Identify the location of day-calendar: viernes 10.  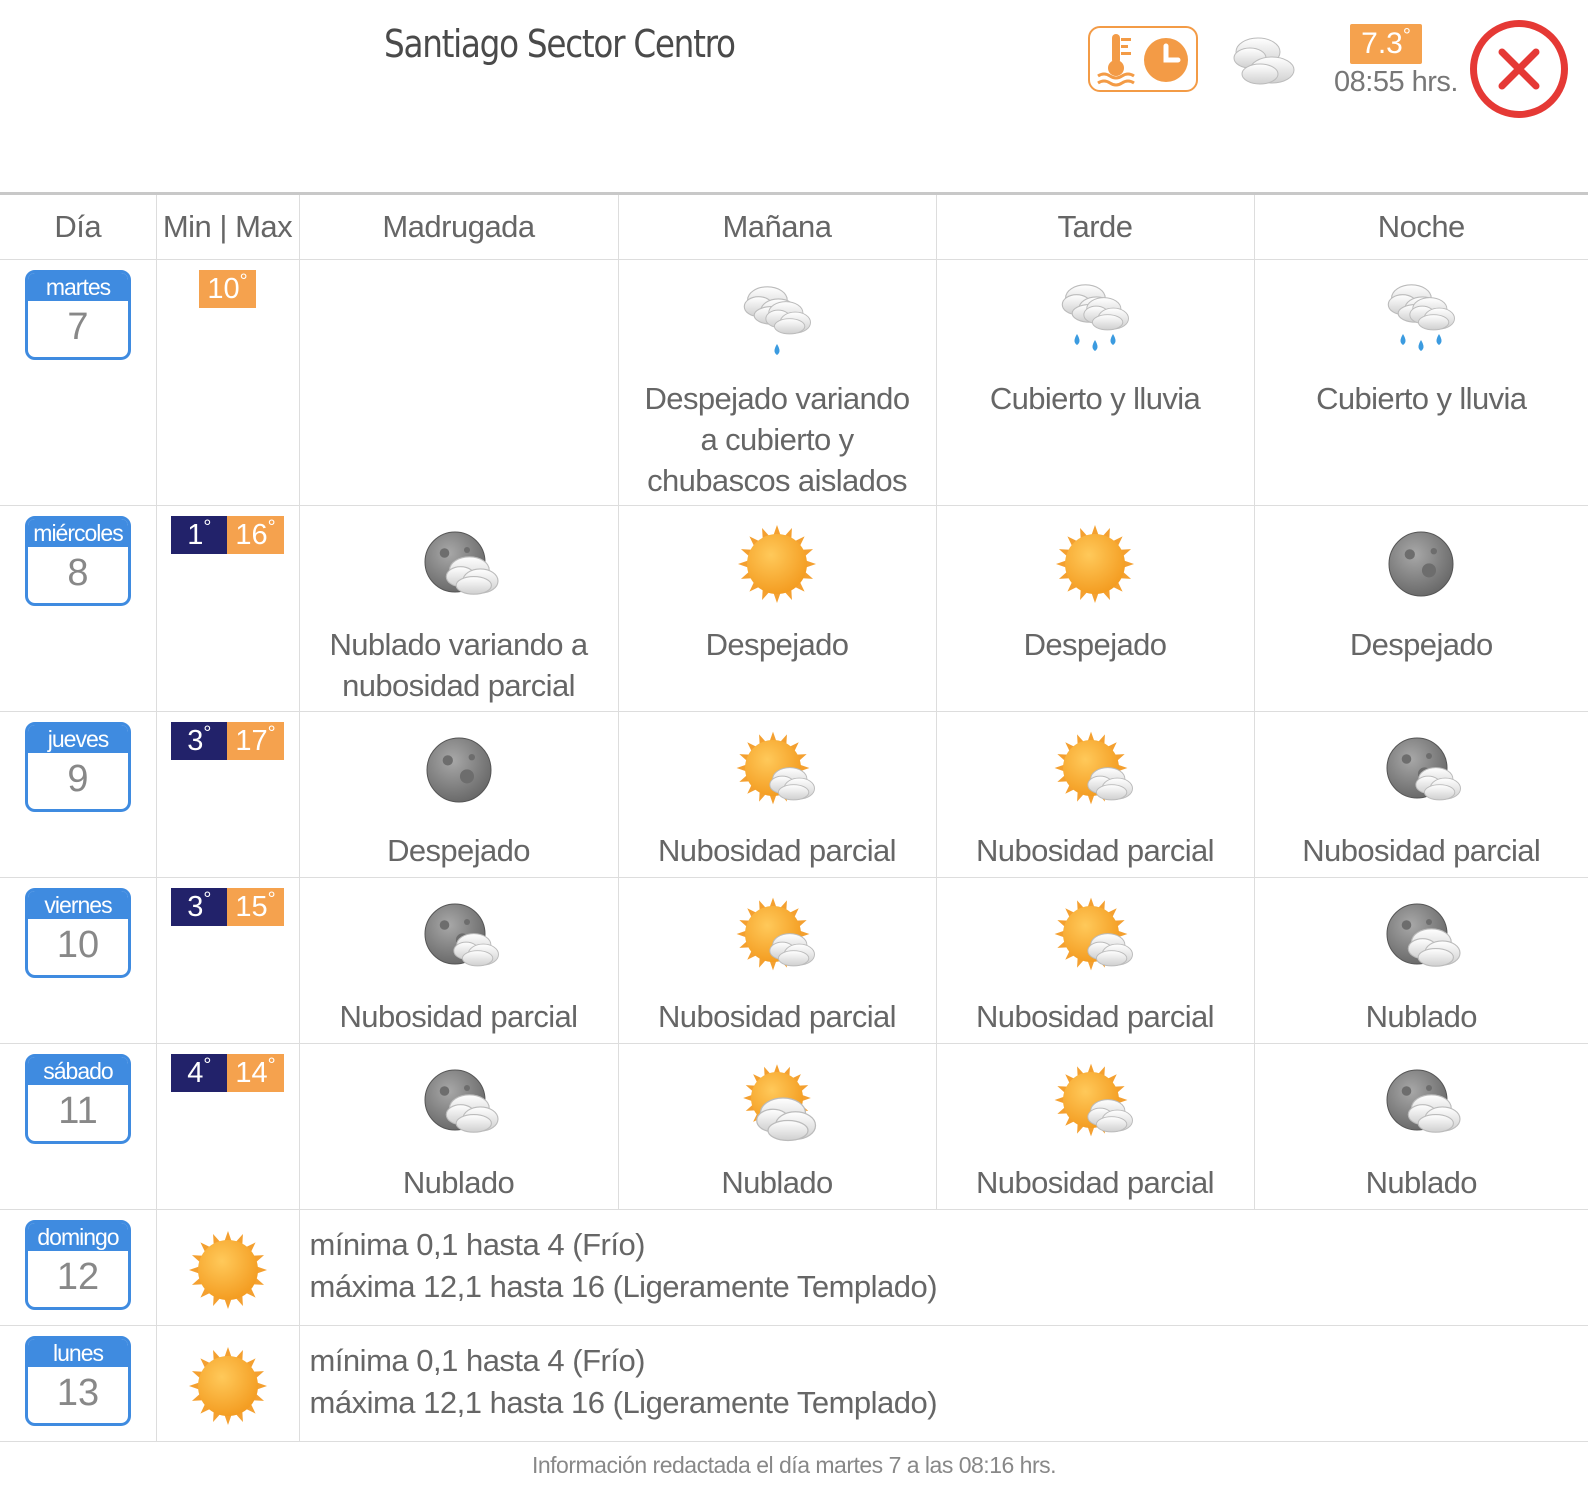
(78, 933).